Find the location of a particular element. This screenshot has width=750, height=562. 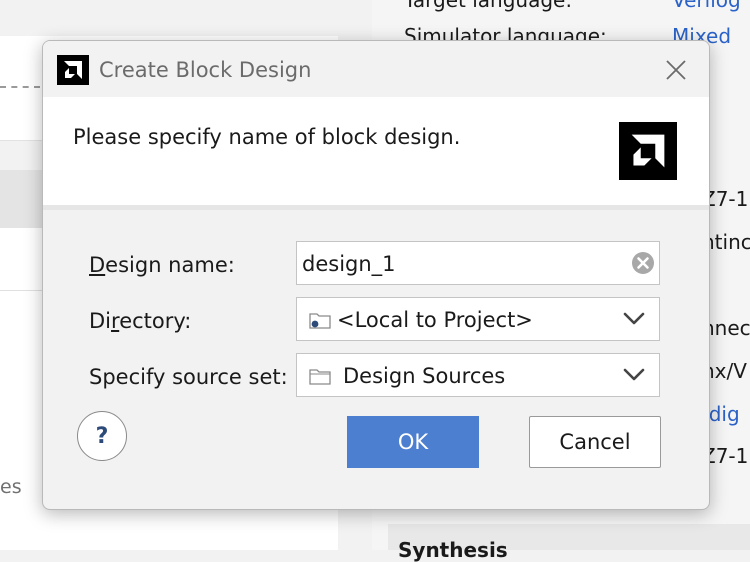

source-set-dropdown: Design Sources is located at coordinates (478, 375).